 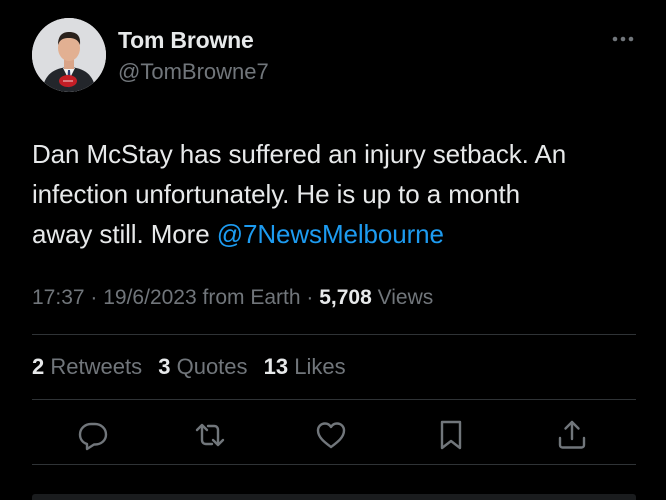 What do you see at coordinates (402, 297) in the screenshot?
I see `views-label: Views` at bounding box center [402, 297].